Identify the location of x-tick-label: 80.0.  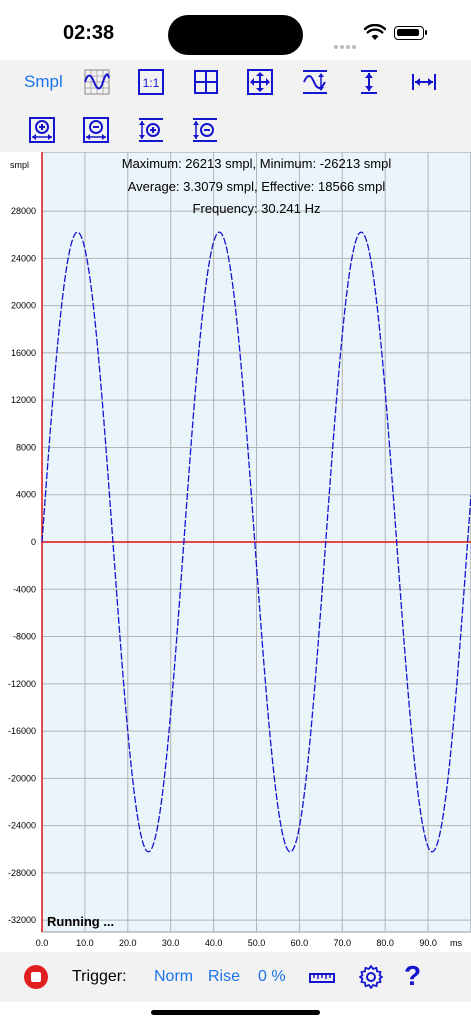
(385, 943).